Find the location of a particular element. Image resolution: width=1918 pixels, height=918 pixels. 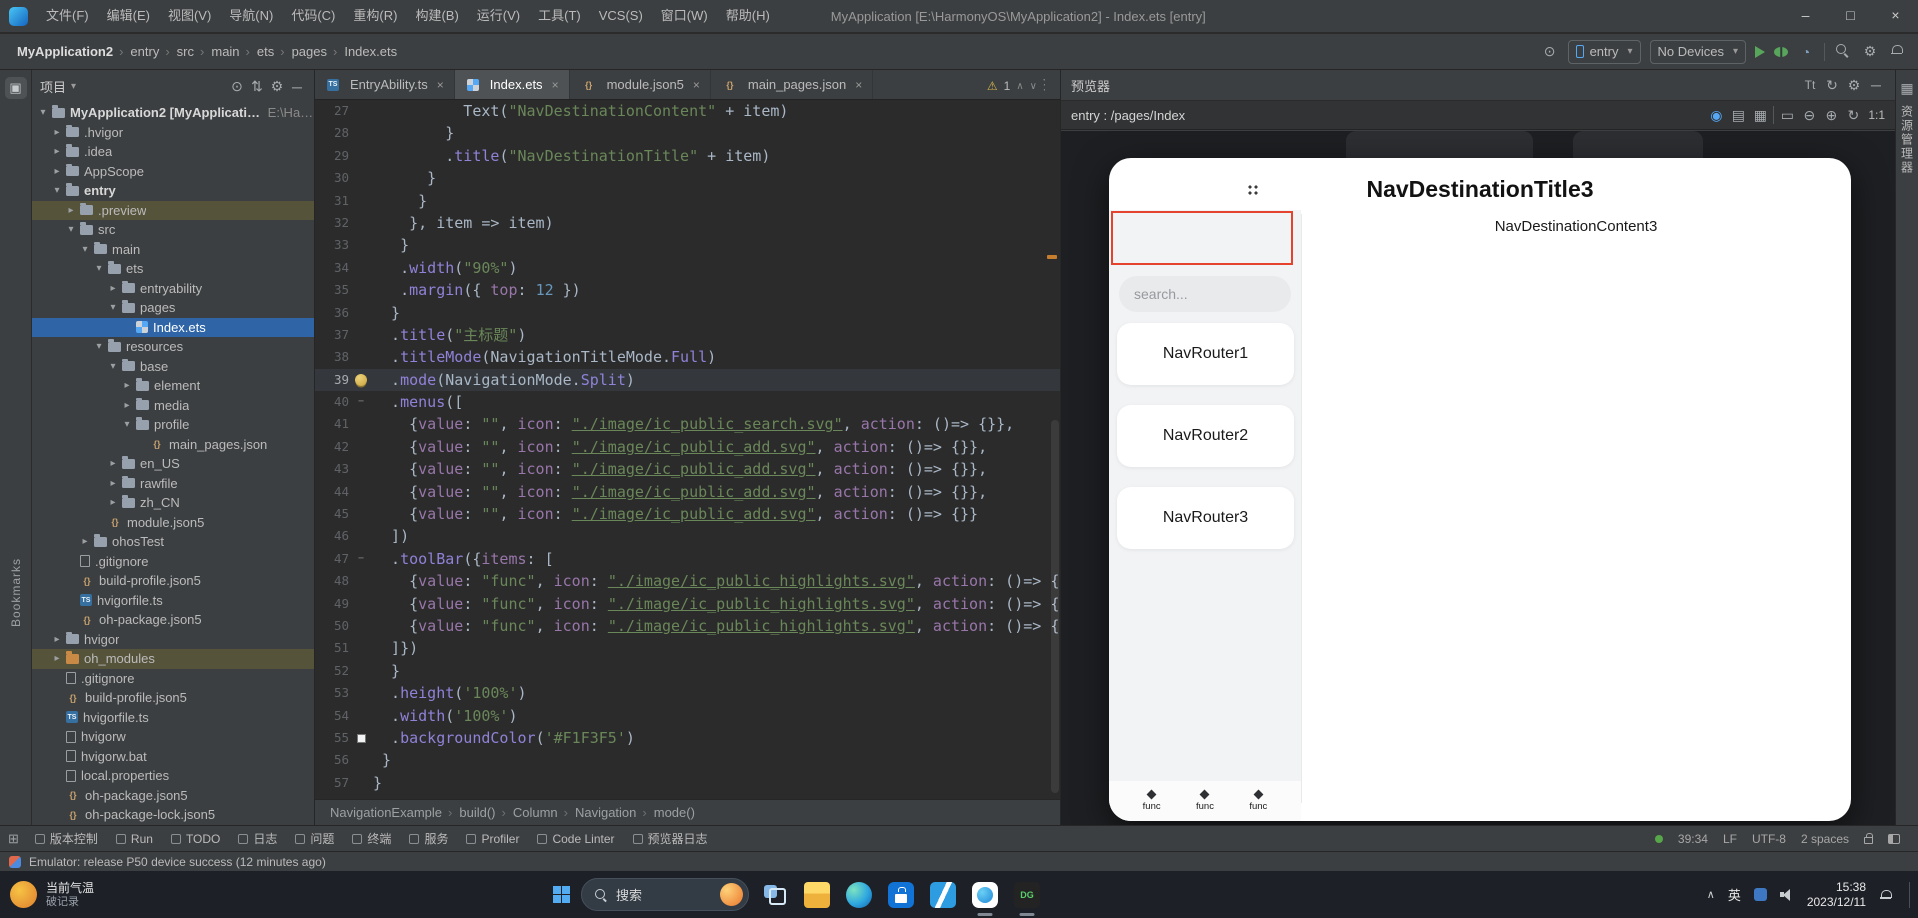

editor-scrollbar is located at coordinates (1055, 606).